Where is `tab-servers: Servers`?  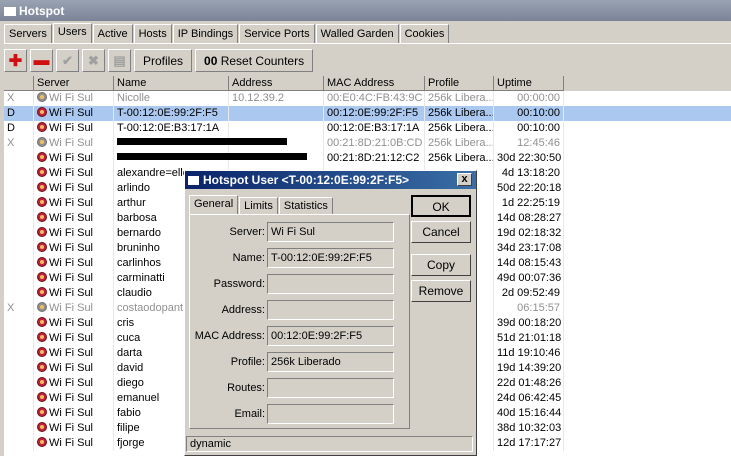 tab-servers: Servers is located at coordinates (28, 34).